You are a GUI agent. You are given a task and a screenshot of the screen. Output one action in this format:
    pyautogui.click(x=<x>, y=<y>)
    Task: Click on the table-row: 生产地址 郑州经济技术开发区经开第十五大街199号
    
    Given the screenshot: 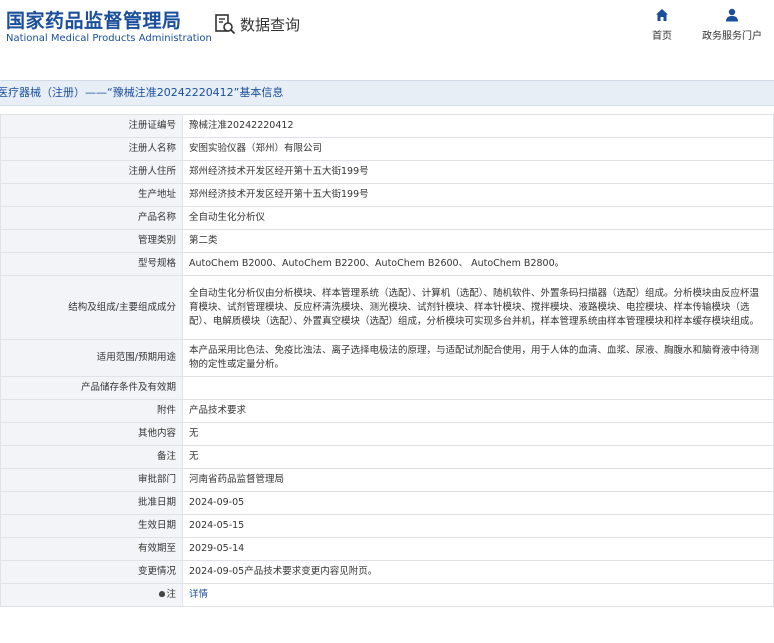 What is the action you would take?
    pyautogui.click(x=387, y=195)
    